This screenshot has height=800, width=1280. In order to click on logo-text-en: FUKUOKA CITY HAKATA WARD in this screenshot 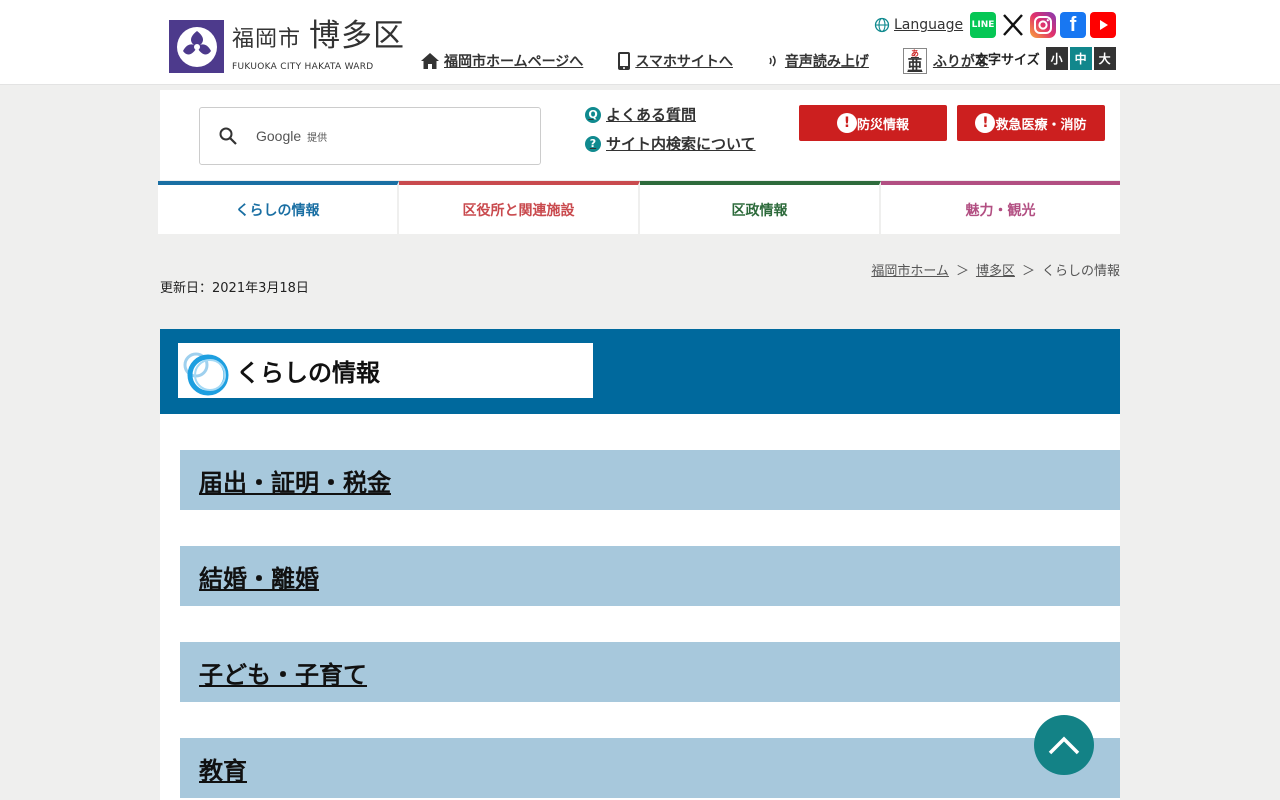, I will do `click(303, 67)`.